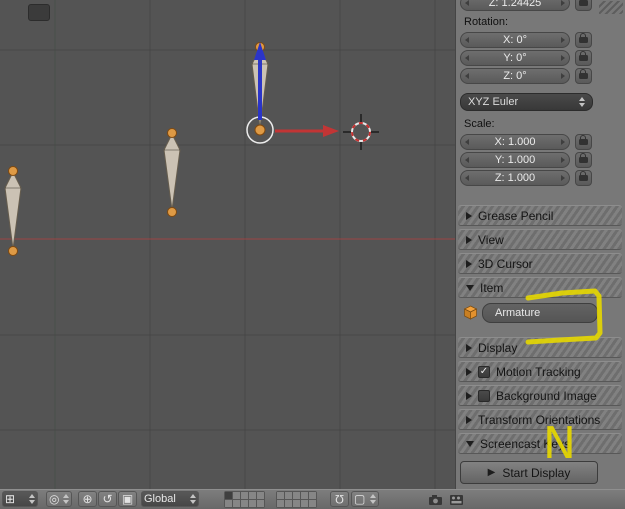 This screenshot has height=509, width=625. I want to click on panel-header-grease-pencil: Grease Pencil, so click(540, 215).